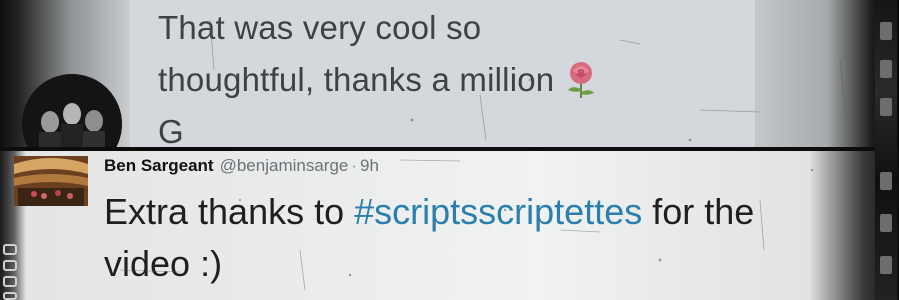 The image size is (899, 300). I want to click on timestamp: 9h, so click(369, 165).